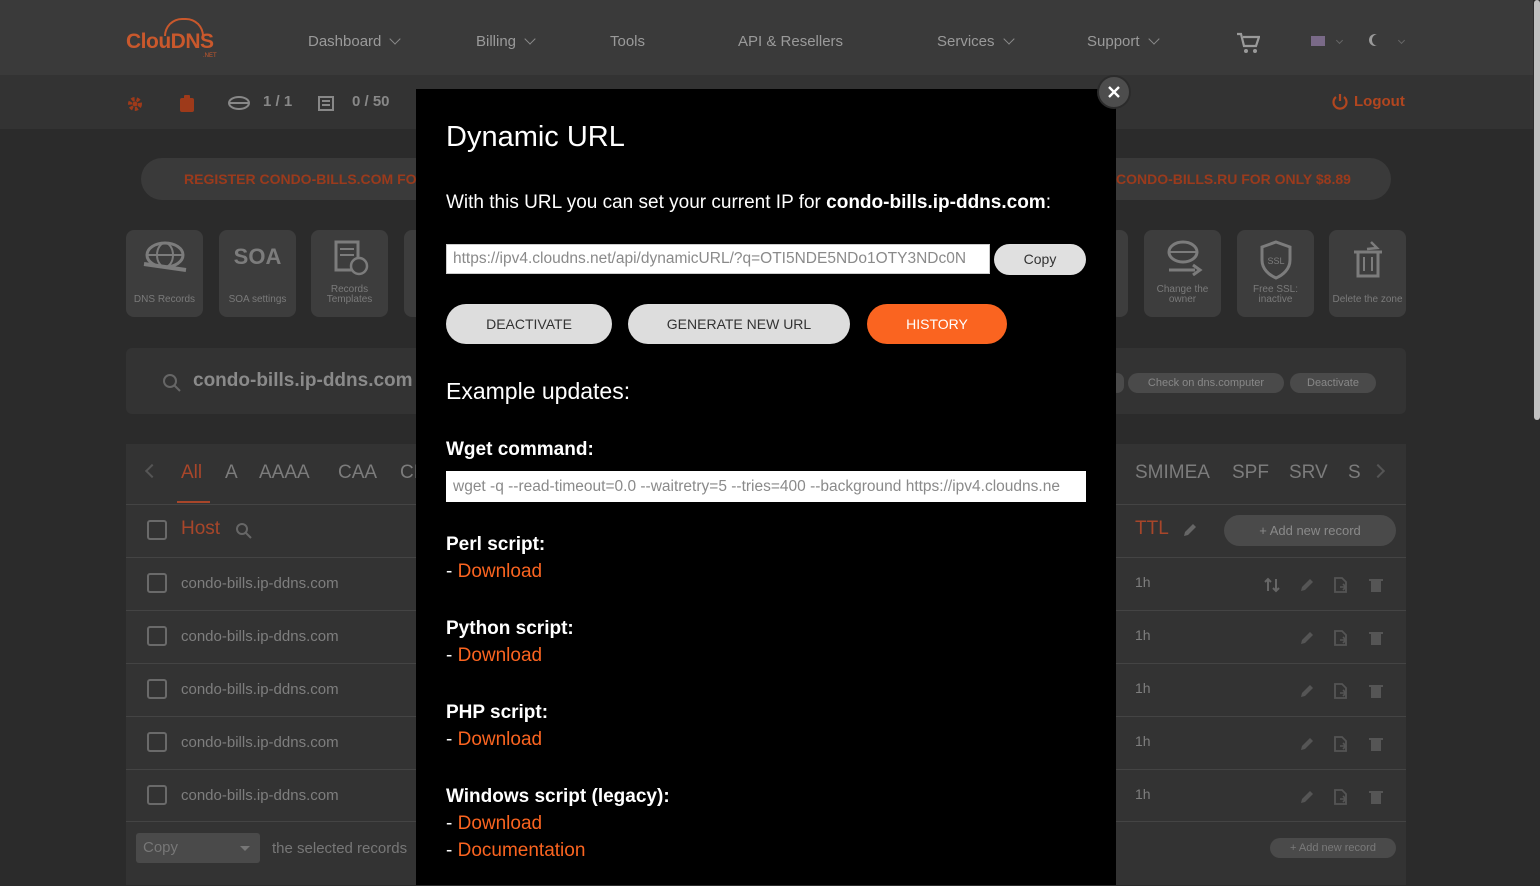  What do you see at coordinates (1206, 383) in the screenshot?
I see `check-dns-computer-button: Check on dns.computer` at bounding box center [1206, 383].